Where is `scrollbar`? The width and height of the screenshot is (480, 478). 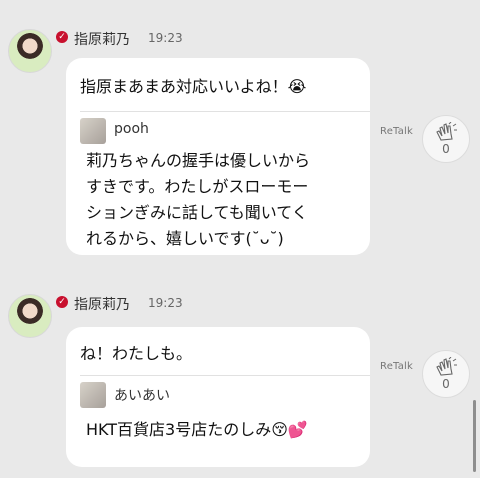 scrollbar is located at coordinates (474, 436).